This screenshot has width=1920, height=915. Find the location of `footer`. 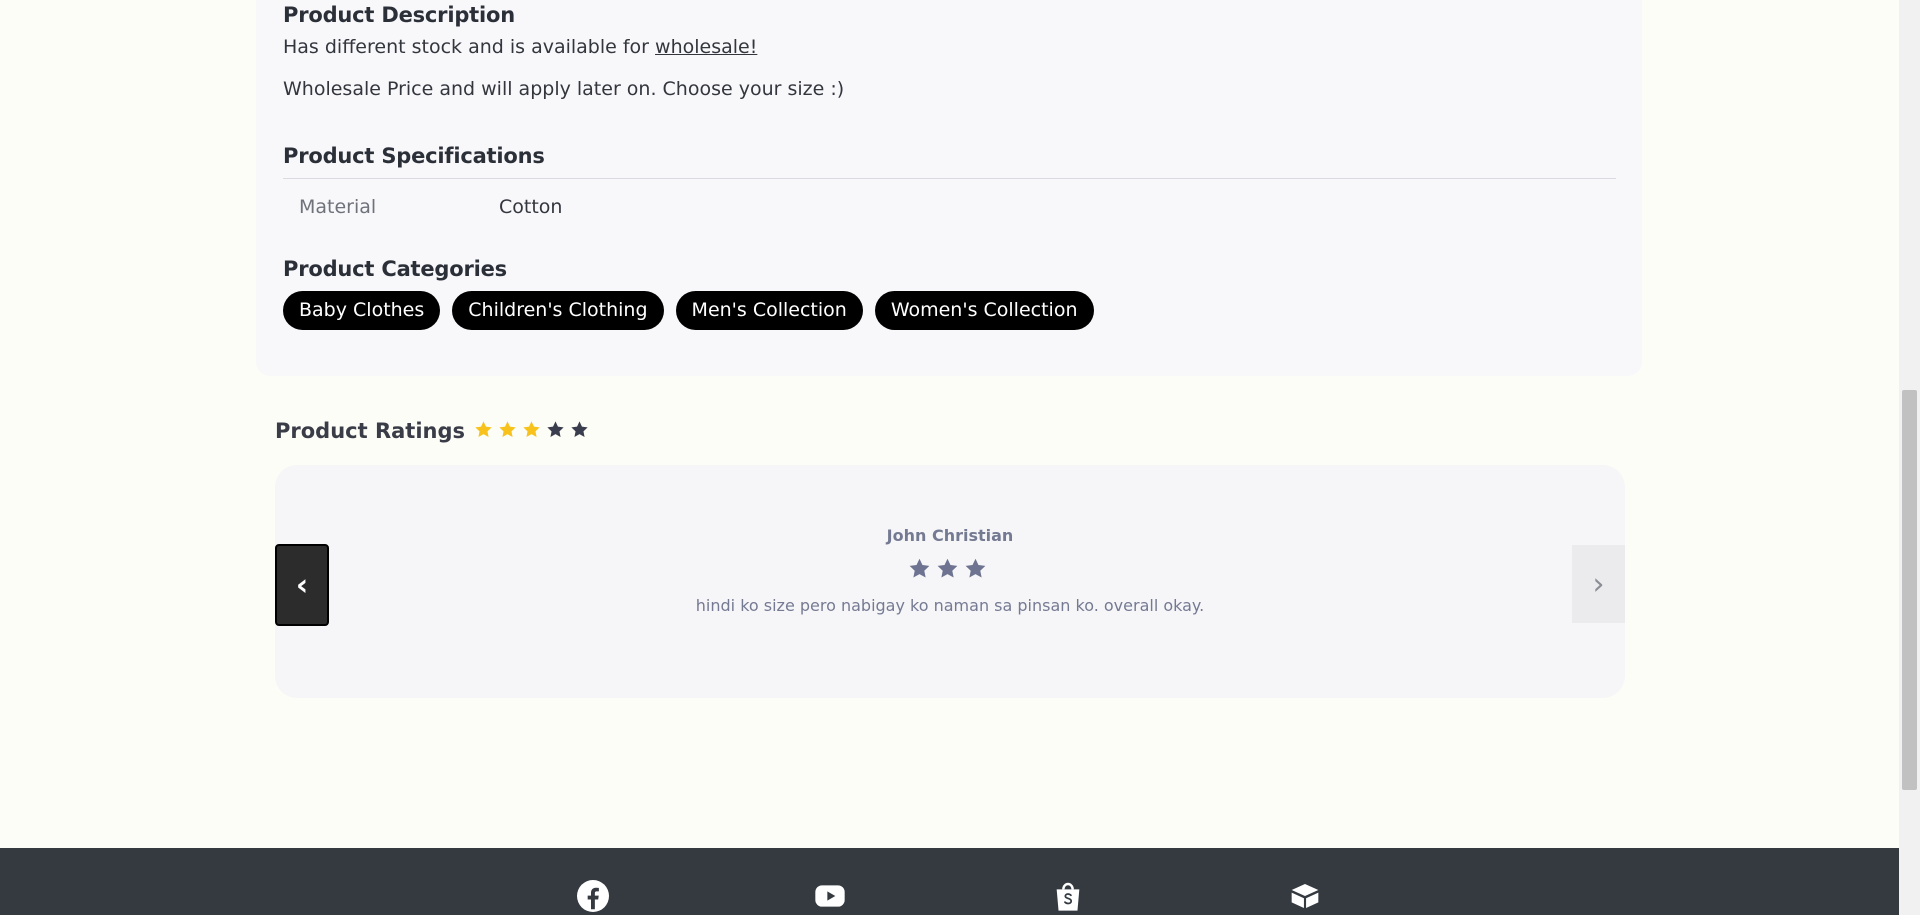

footer is located at coordinates (949, 881).